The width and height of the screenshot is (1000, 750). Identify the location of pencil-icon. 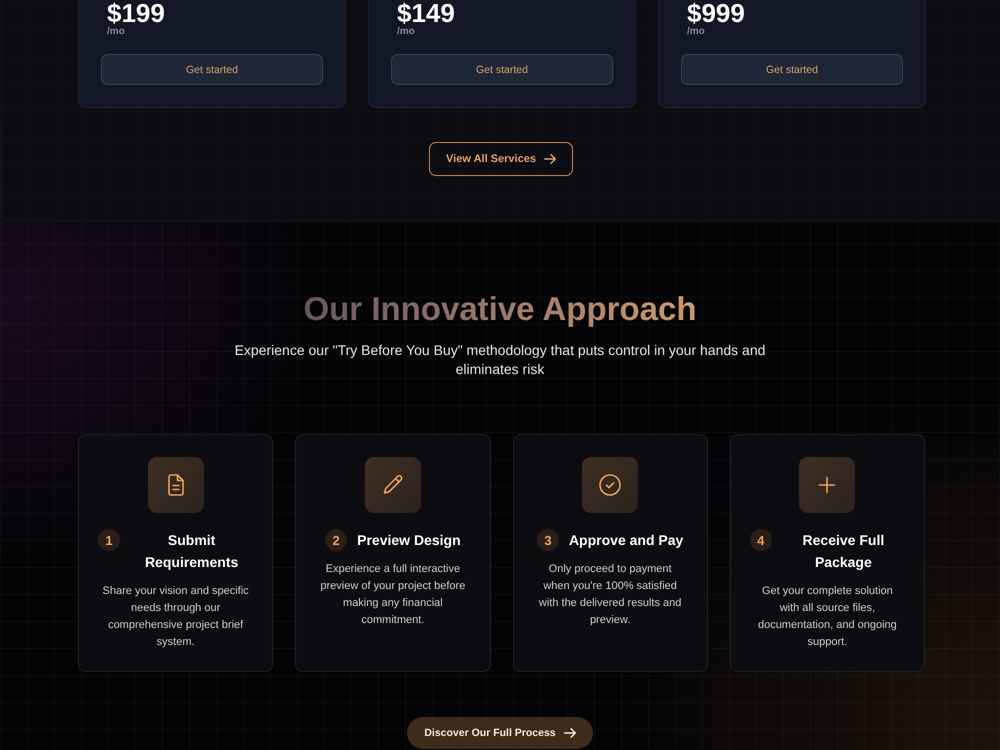
(392, 485).